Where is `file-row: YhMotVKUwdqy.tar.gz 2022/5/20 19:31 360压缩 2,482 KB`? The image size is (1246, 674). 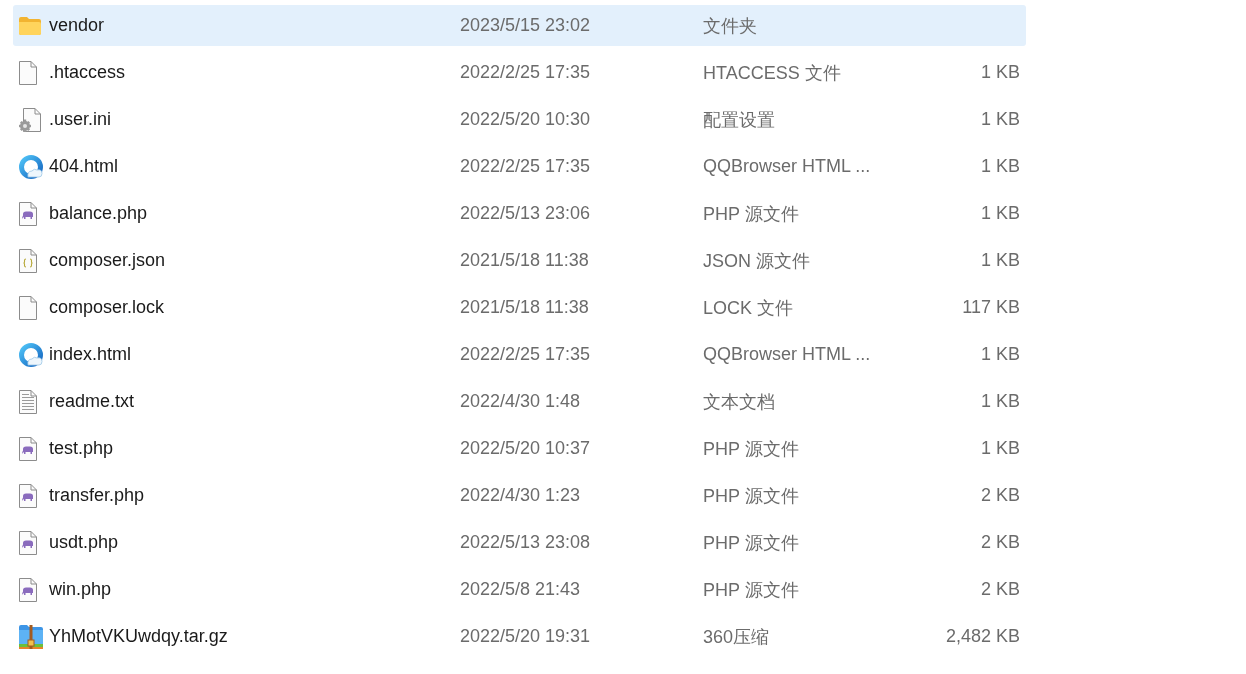 file-row: YhMotVKUwdqy.tar.gz 2022/5/20 19:31 360压缩 2,482 KB is located at coordinates (519, 636).